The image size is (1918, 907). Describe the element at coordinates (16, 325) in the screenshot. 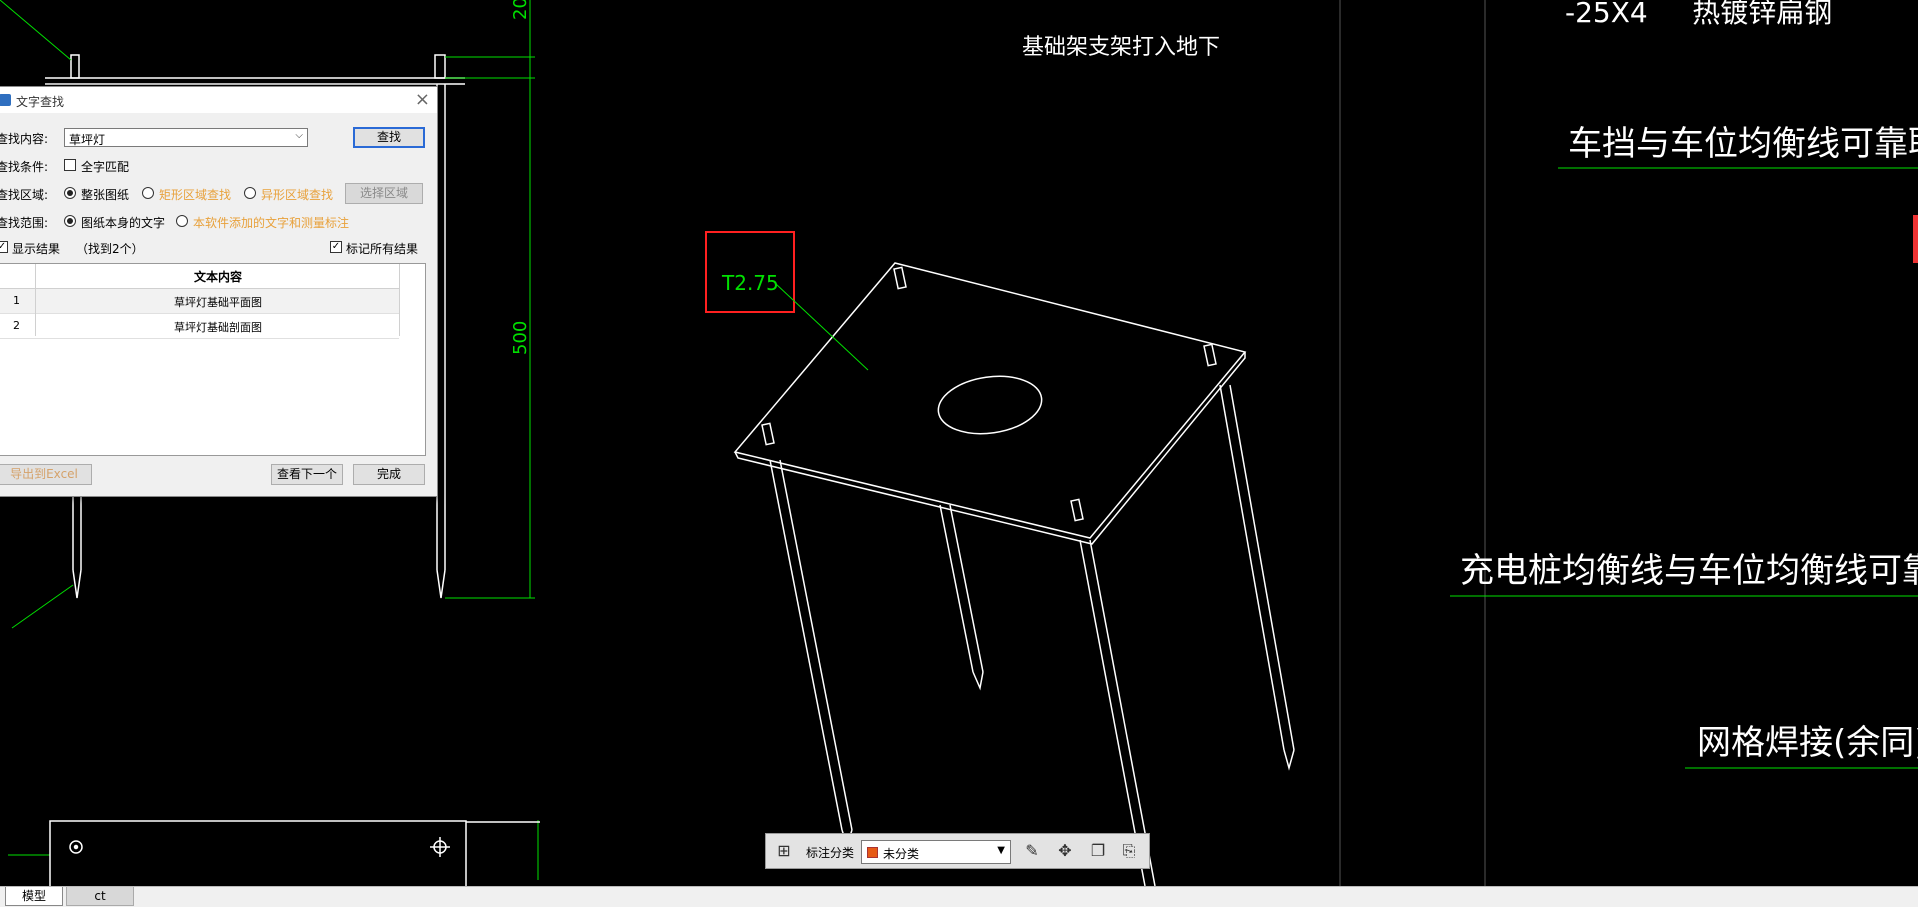

I see `row-number: 2` at that location.